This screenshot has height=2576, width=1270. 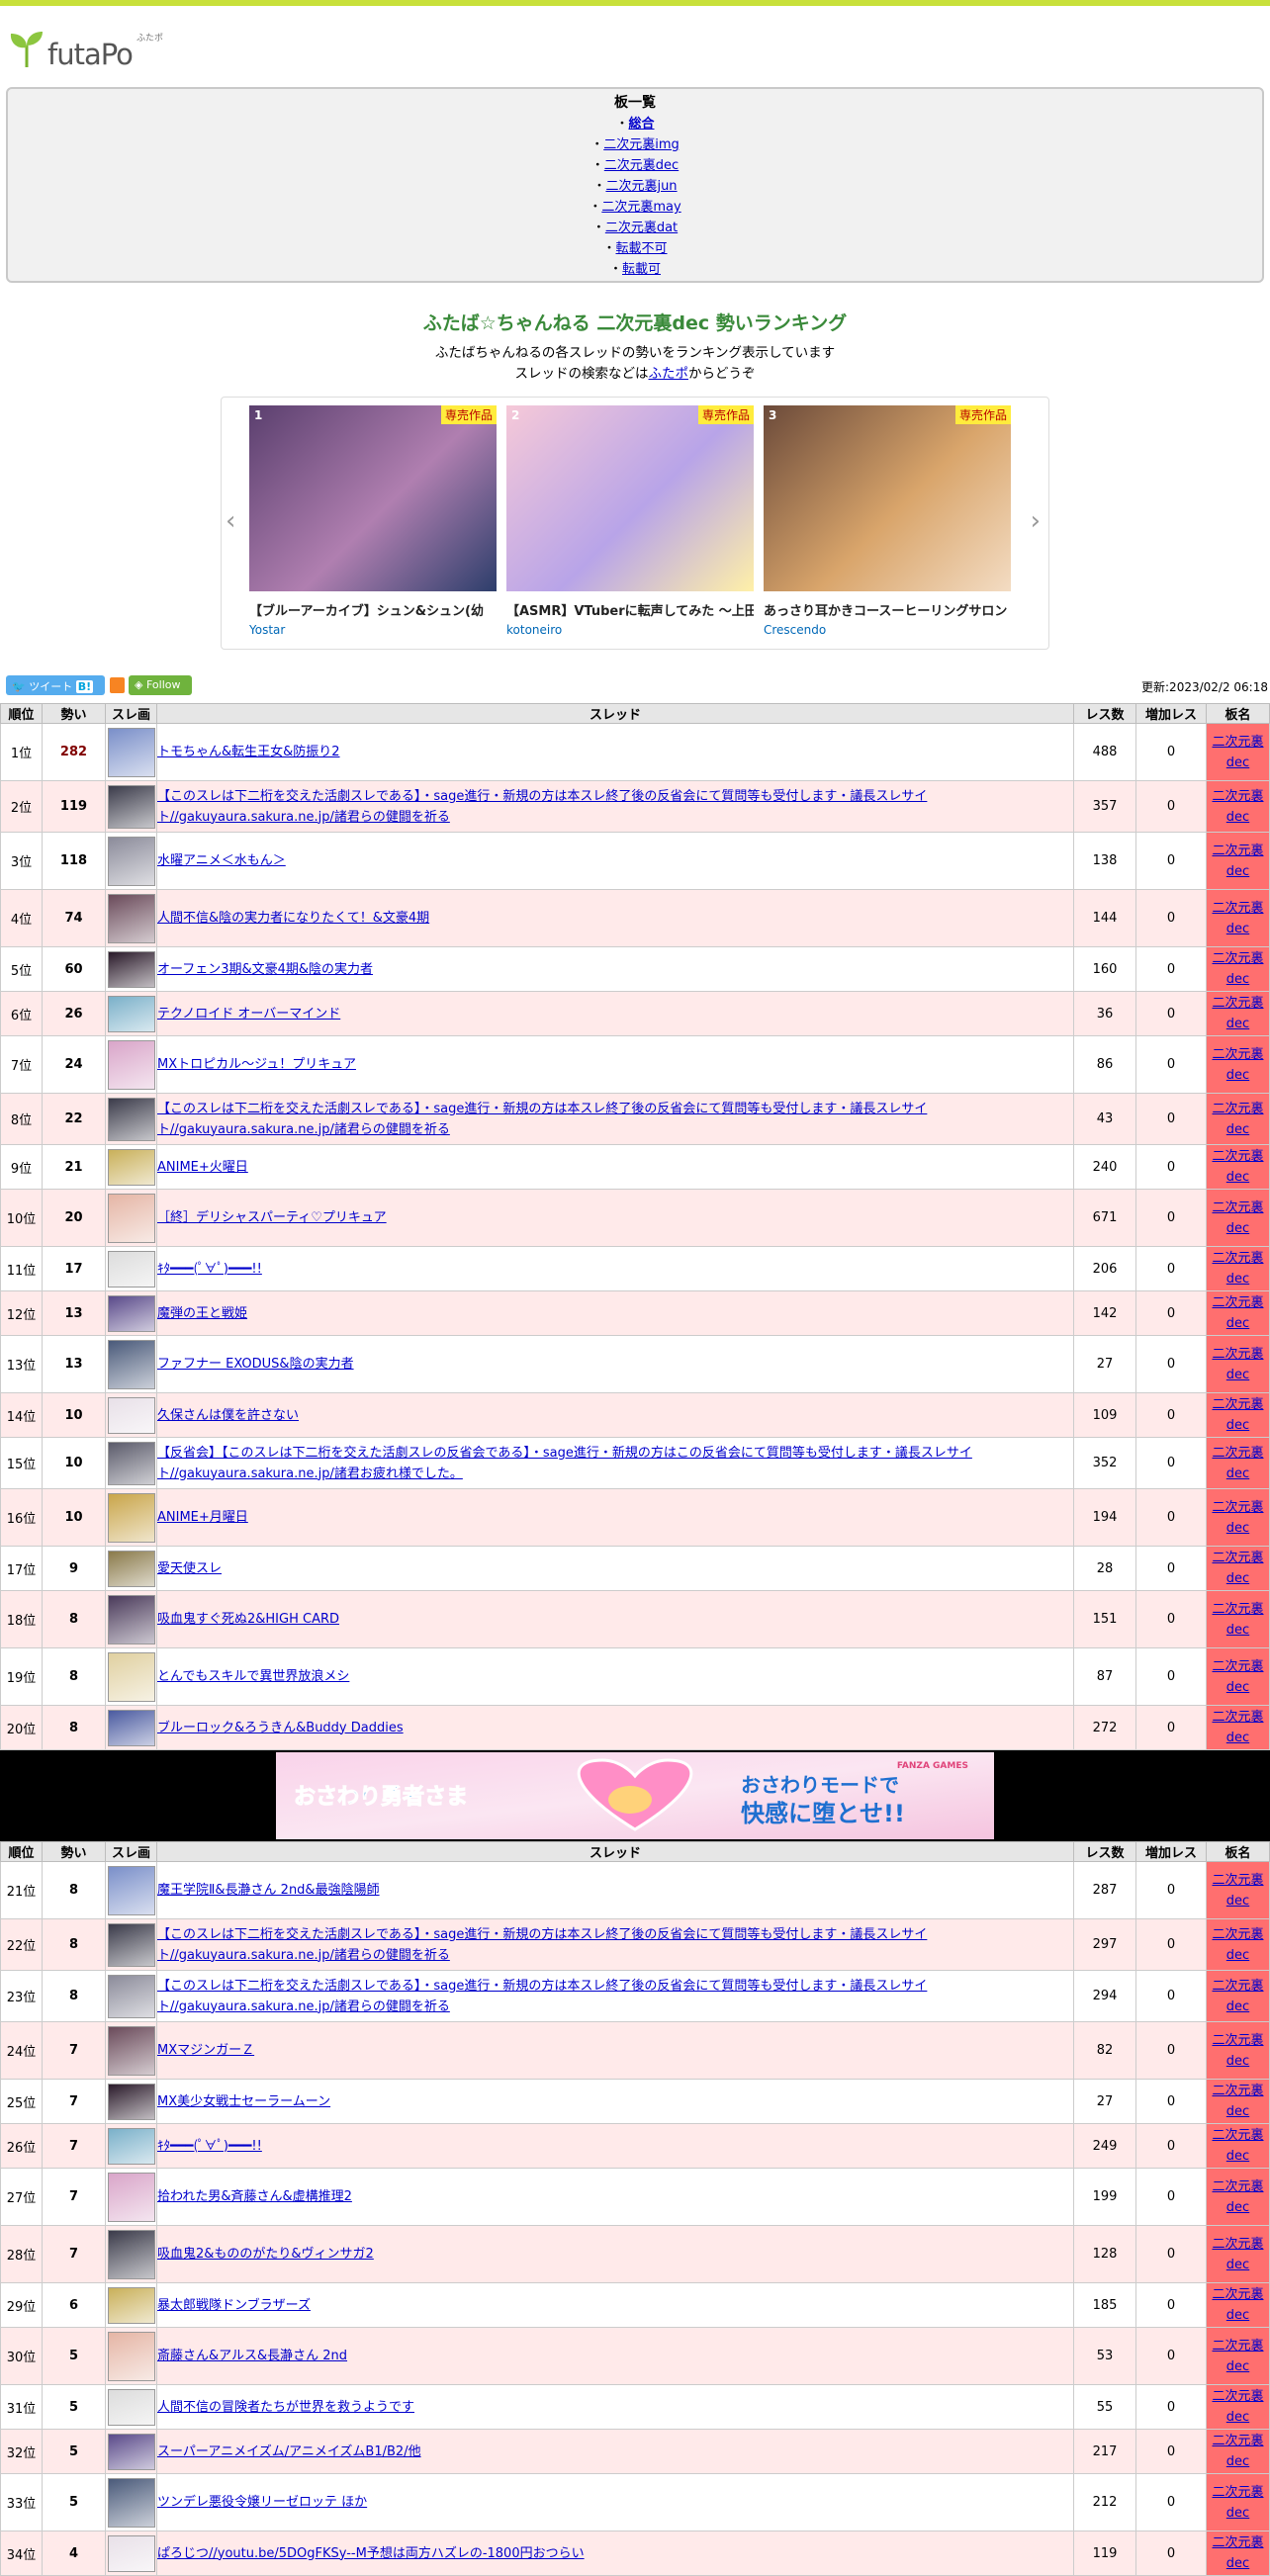 What do you see at coordinates (888, 630) in the screenshot?
I see `carousel-circle: Crescendo` at bounding box center [888, 630].